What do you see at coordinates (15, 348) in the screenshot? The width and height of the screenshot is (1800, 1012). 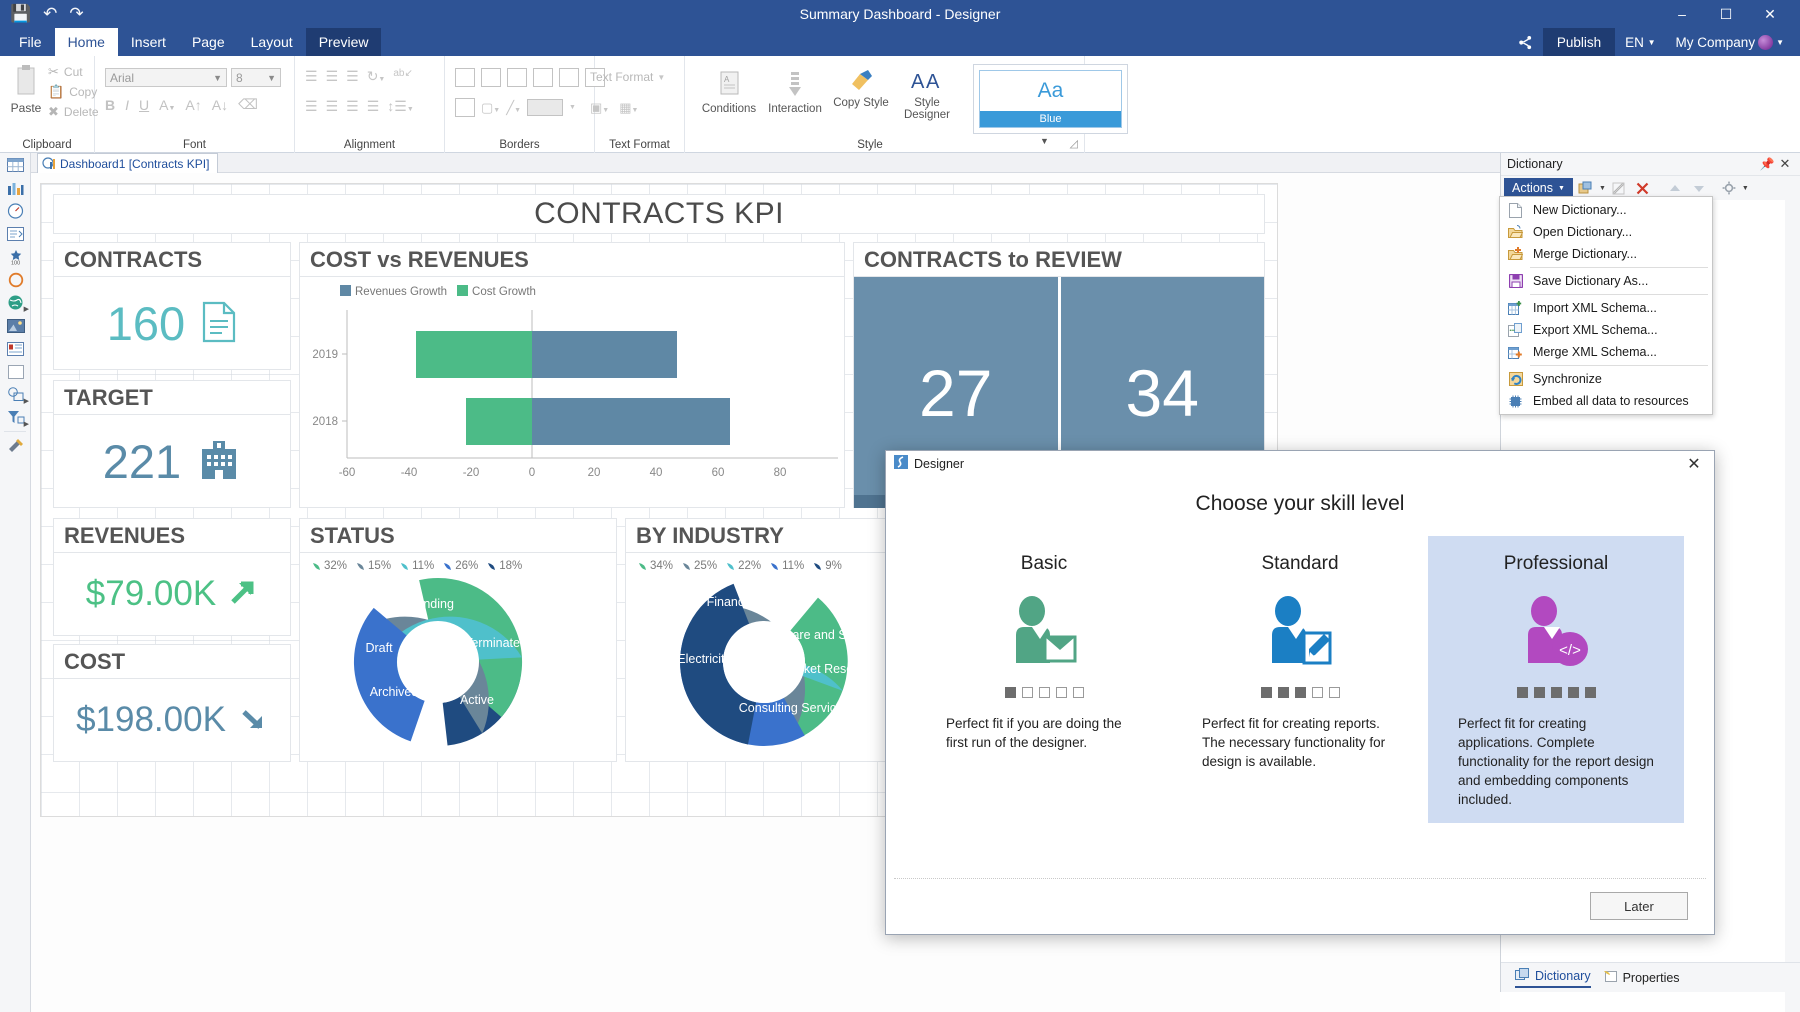 I see `barcode-icon` at bounding box center [15, 348].